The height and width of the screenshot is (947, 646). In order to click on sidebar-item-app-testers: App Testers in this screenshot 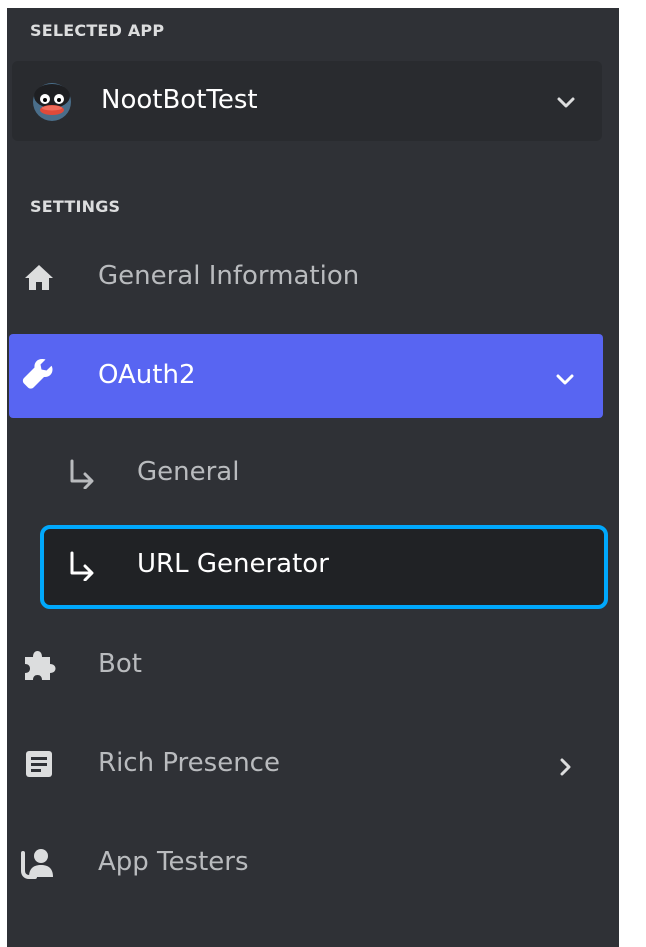, I will do `click(306, 863)`.